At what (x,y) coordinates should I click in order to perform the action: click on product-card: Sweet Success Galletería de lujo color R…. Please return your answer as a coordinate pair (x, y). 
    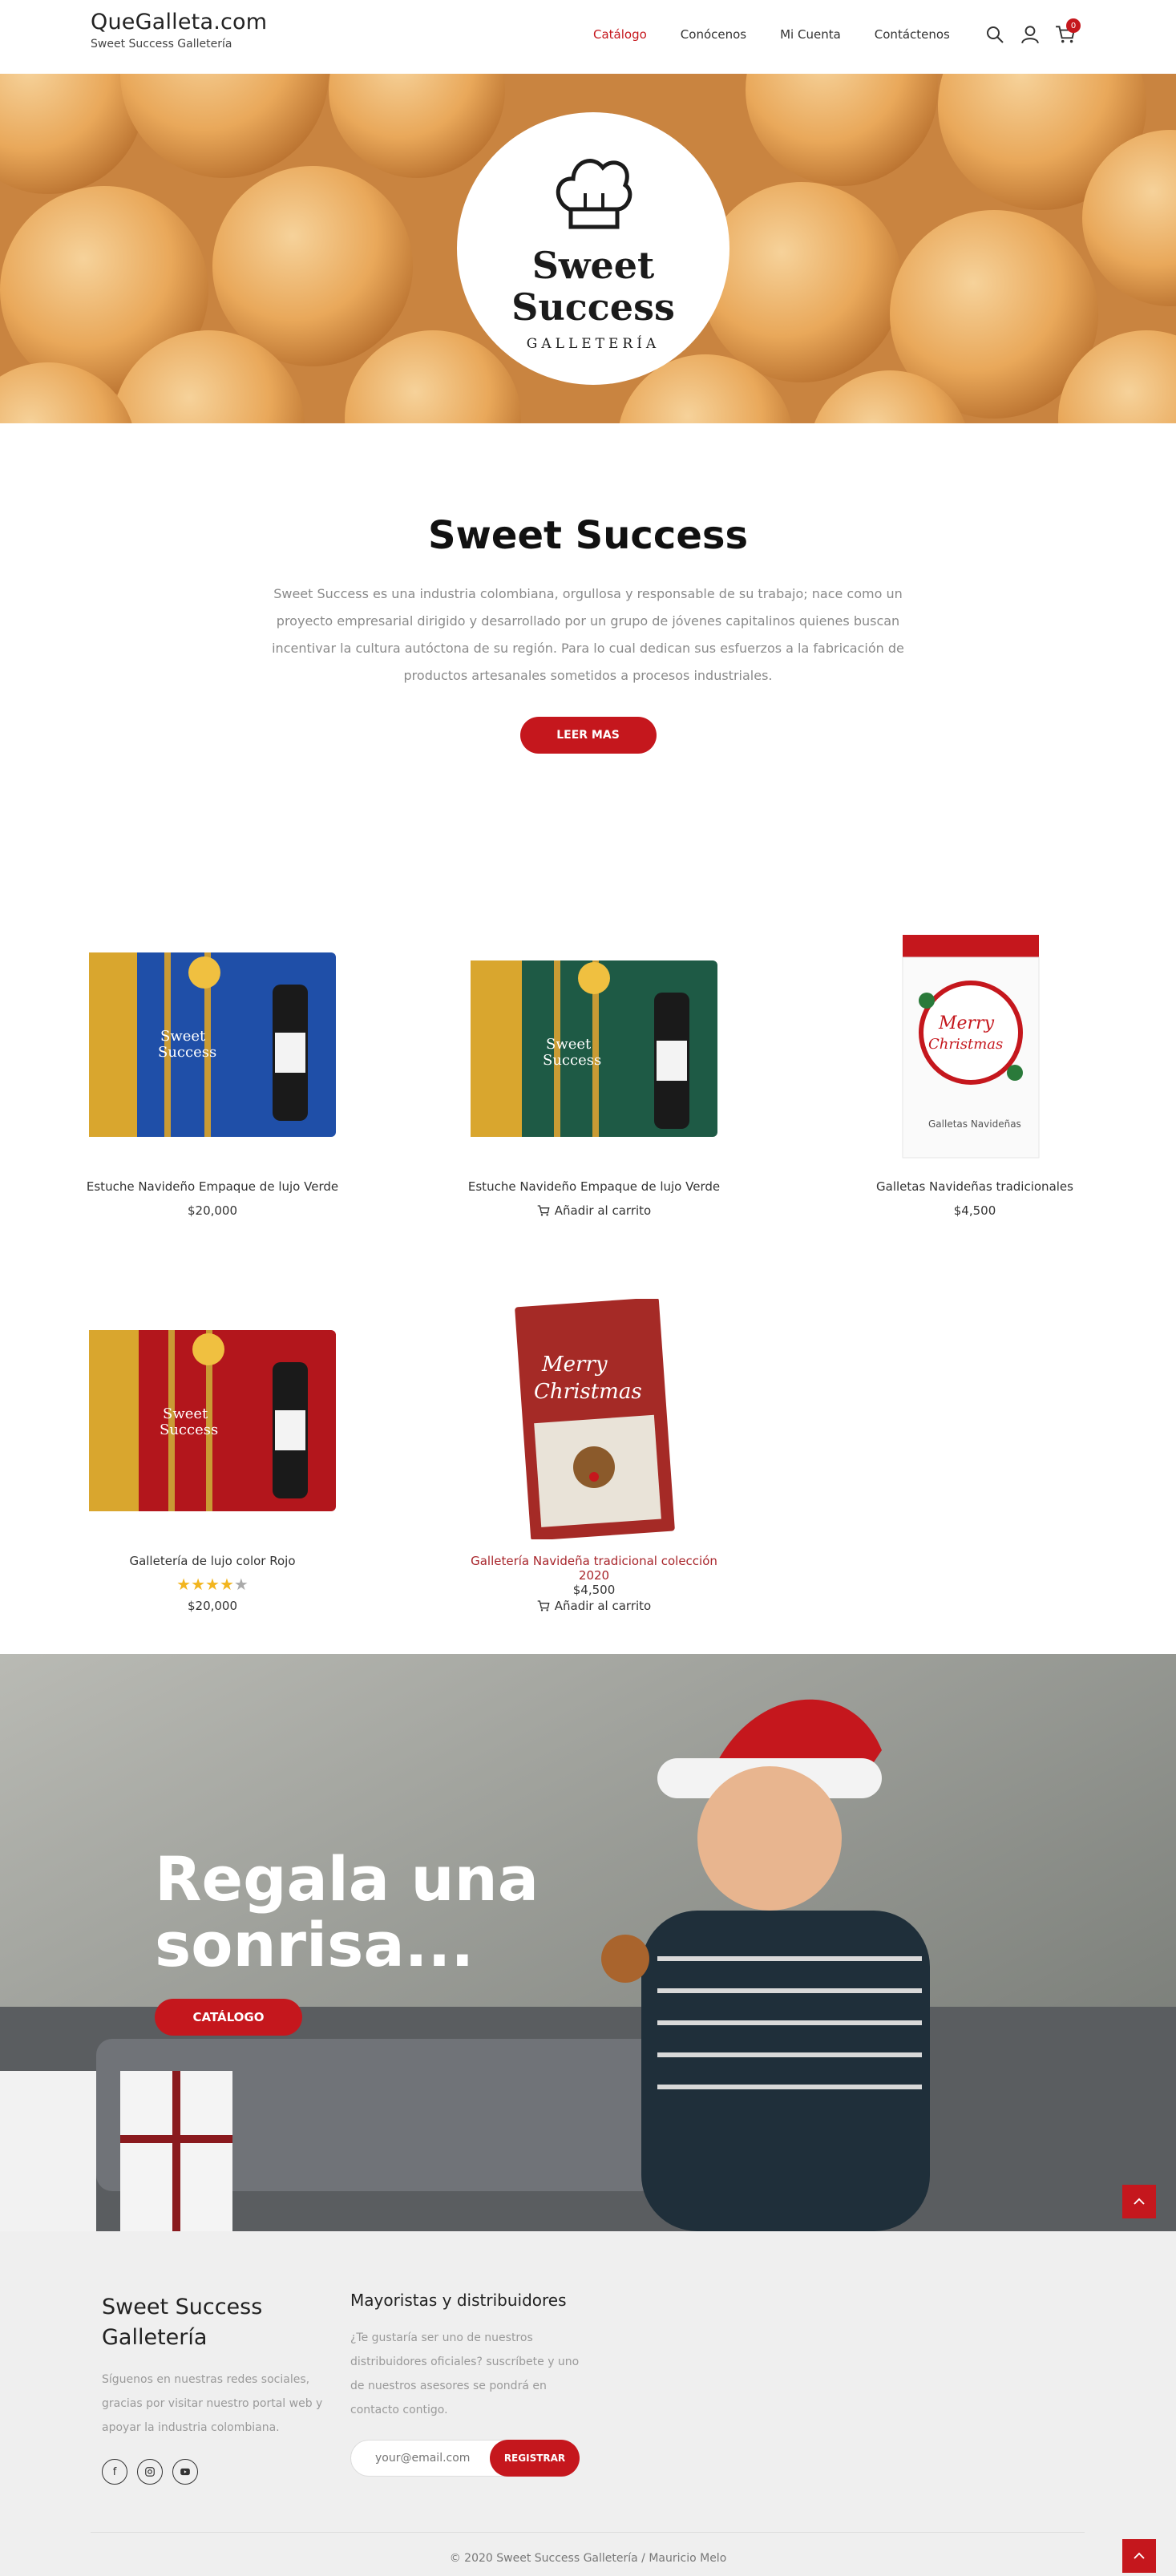
    Looking at the image, I should click on (212, 1456).